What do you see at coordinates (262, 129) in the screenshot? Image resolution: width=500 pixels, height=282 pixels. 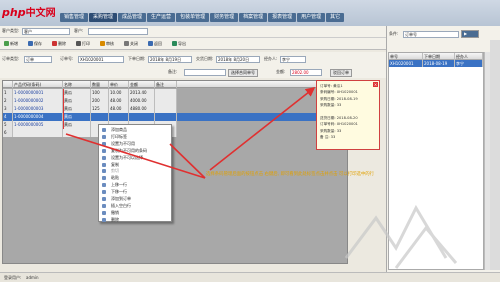 I see `arrow-to-card` at bounding box center [262, 129].